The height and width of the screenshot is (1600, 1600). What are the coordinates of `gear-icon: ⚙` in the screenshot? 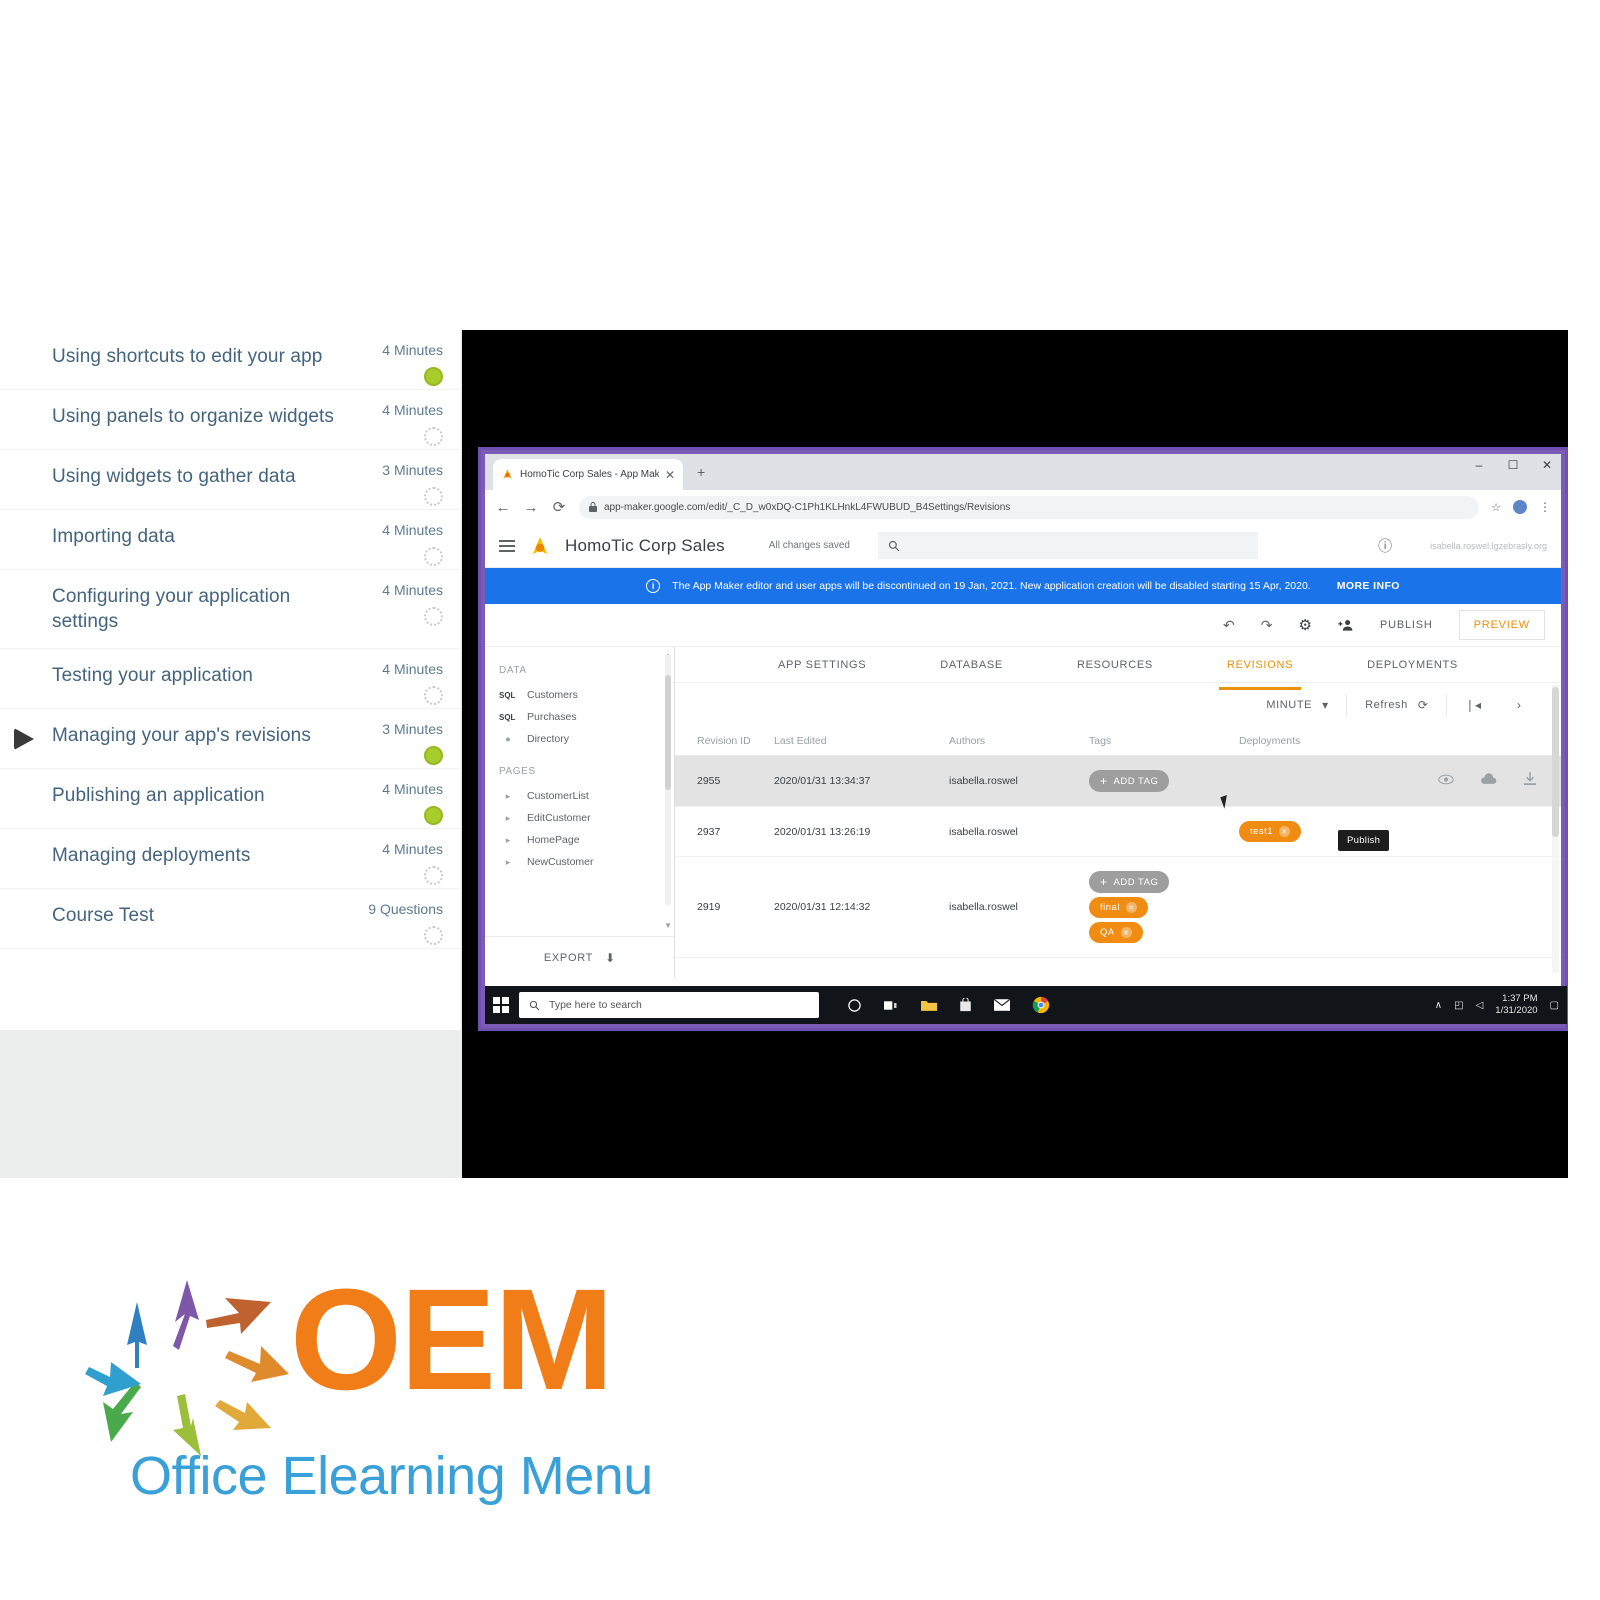 It's located at (1305, 625).